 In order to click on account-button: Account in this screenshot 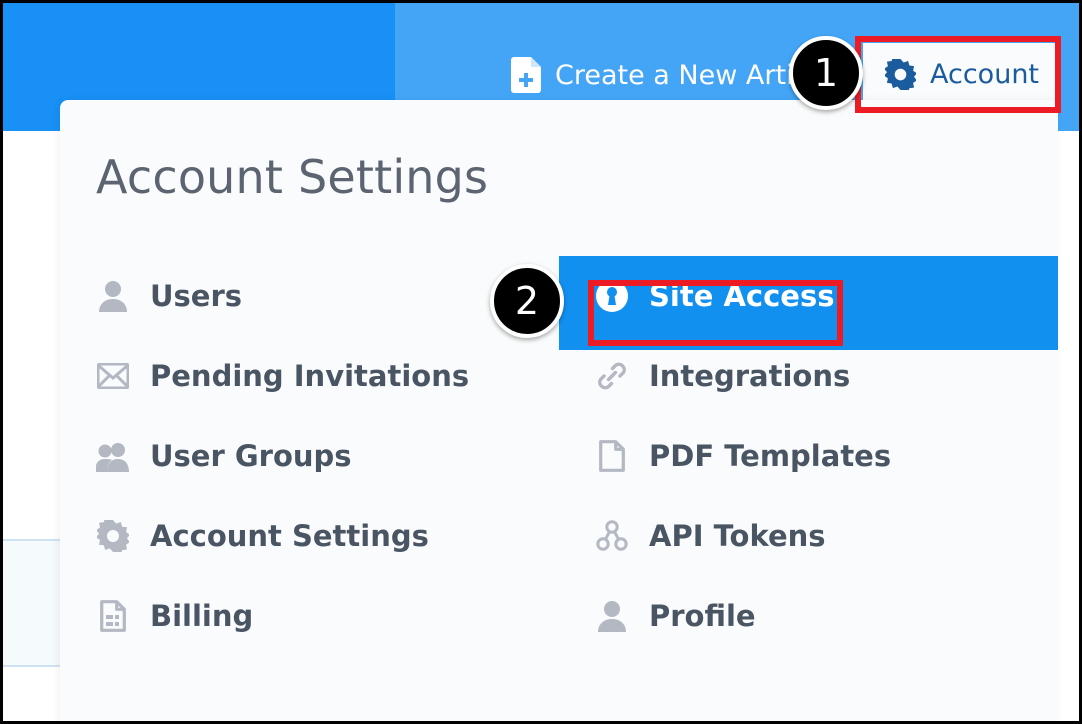, I will do `click(959, 74)`.